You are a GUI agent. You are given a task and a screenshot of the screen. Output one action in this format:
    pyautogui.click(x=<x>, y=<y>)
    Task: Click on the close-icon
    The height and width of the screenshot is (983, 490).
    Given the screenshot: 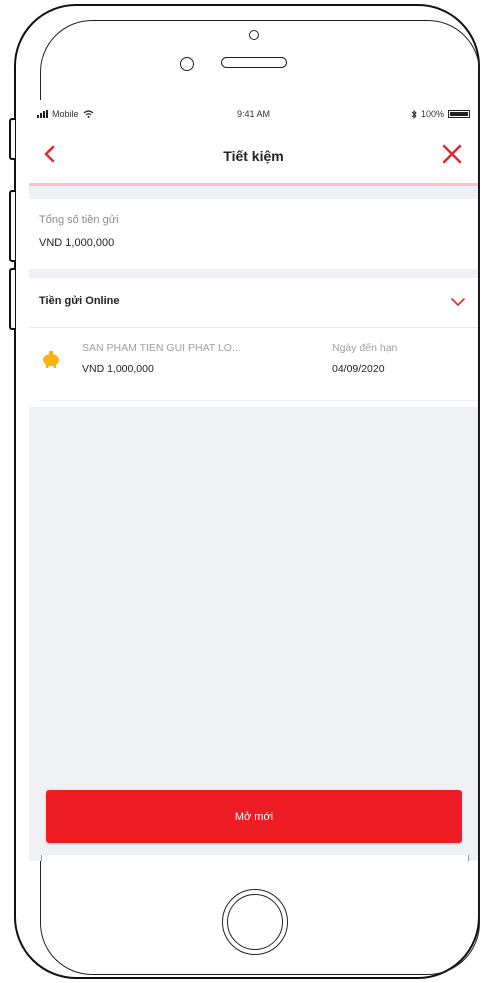 What is the action you would take?
    pyautogui.click(x=452, y=154)
    